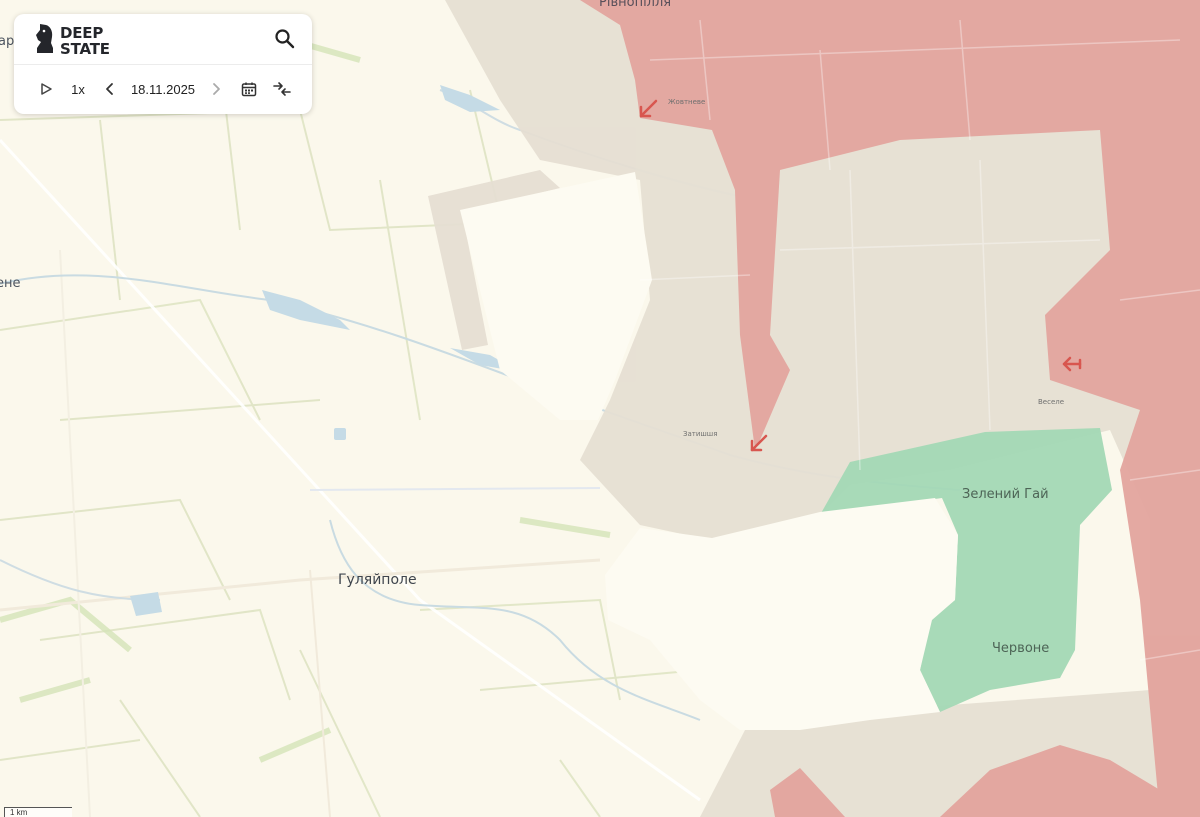 The image size is (1200, 817). I want to click on playback-speed-button: 1x, so click(78, 89).